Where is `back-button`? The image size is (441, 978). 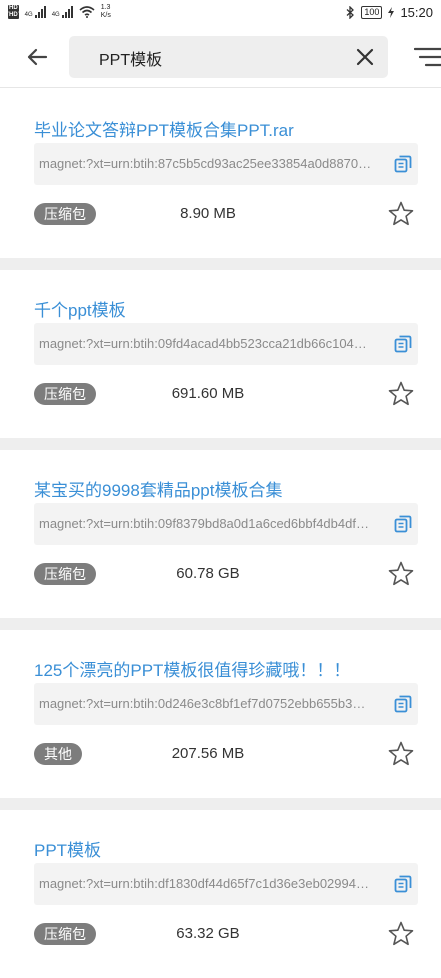
back-button is located at coordinates (37, 57).